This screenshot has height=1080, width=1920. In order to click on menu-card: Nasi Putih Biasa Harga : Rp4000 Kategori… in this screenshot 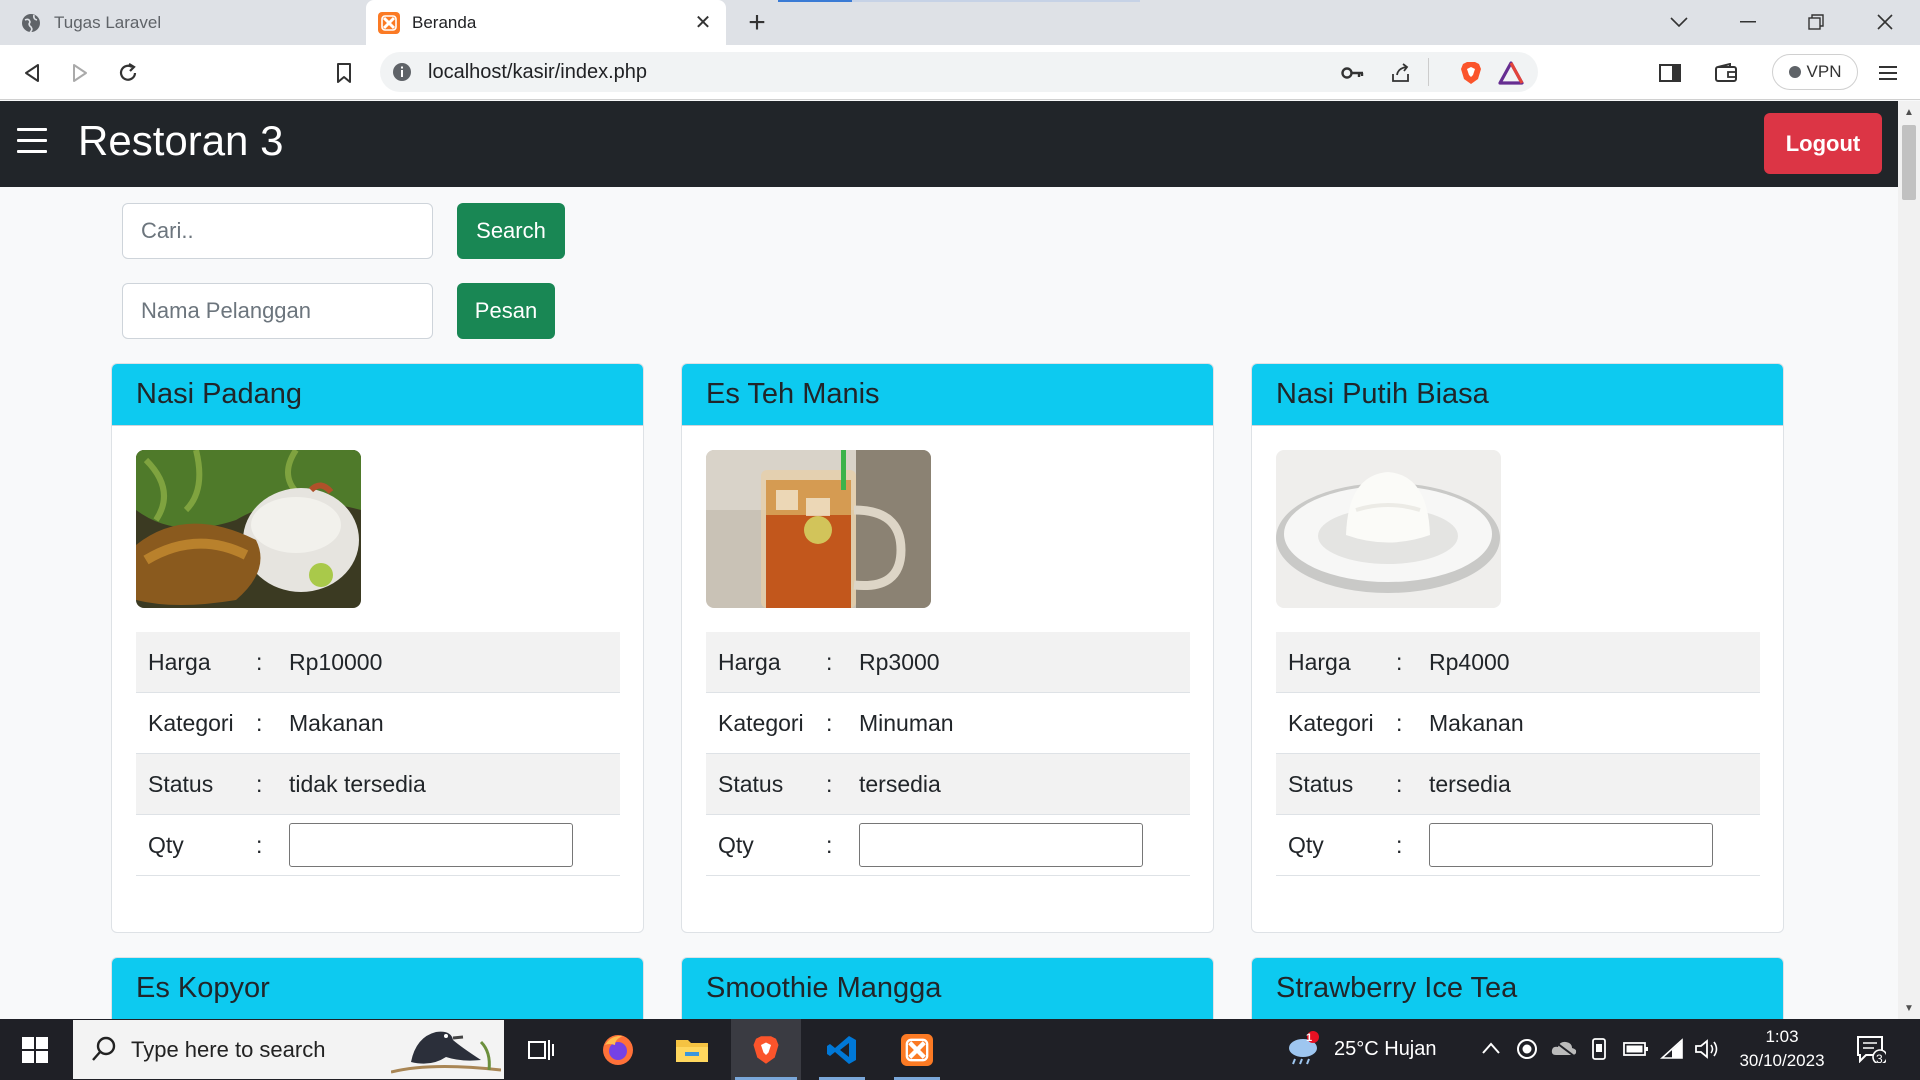, I will do `click(1517, 648)`.